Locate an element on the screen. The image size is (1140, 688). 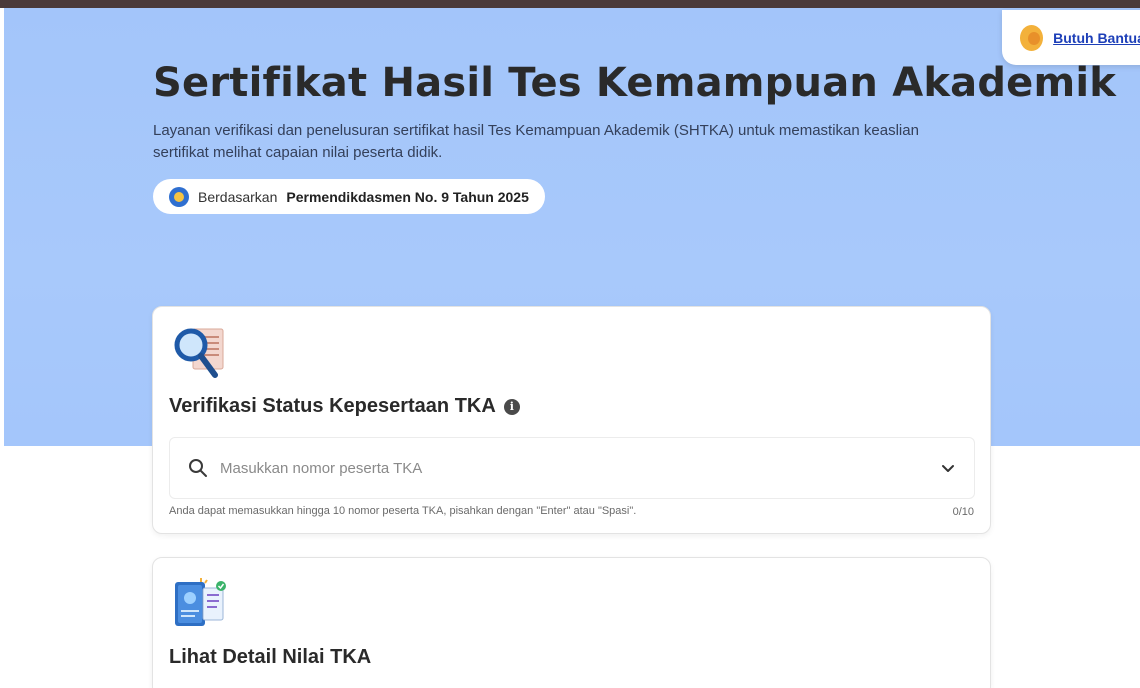
participant-search-box is located at coordinates (572, 468).